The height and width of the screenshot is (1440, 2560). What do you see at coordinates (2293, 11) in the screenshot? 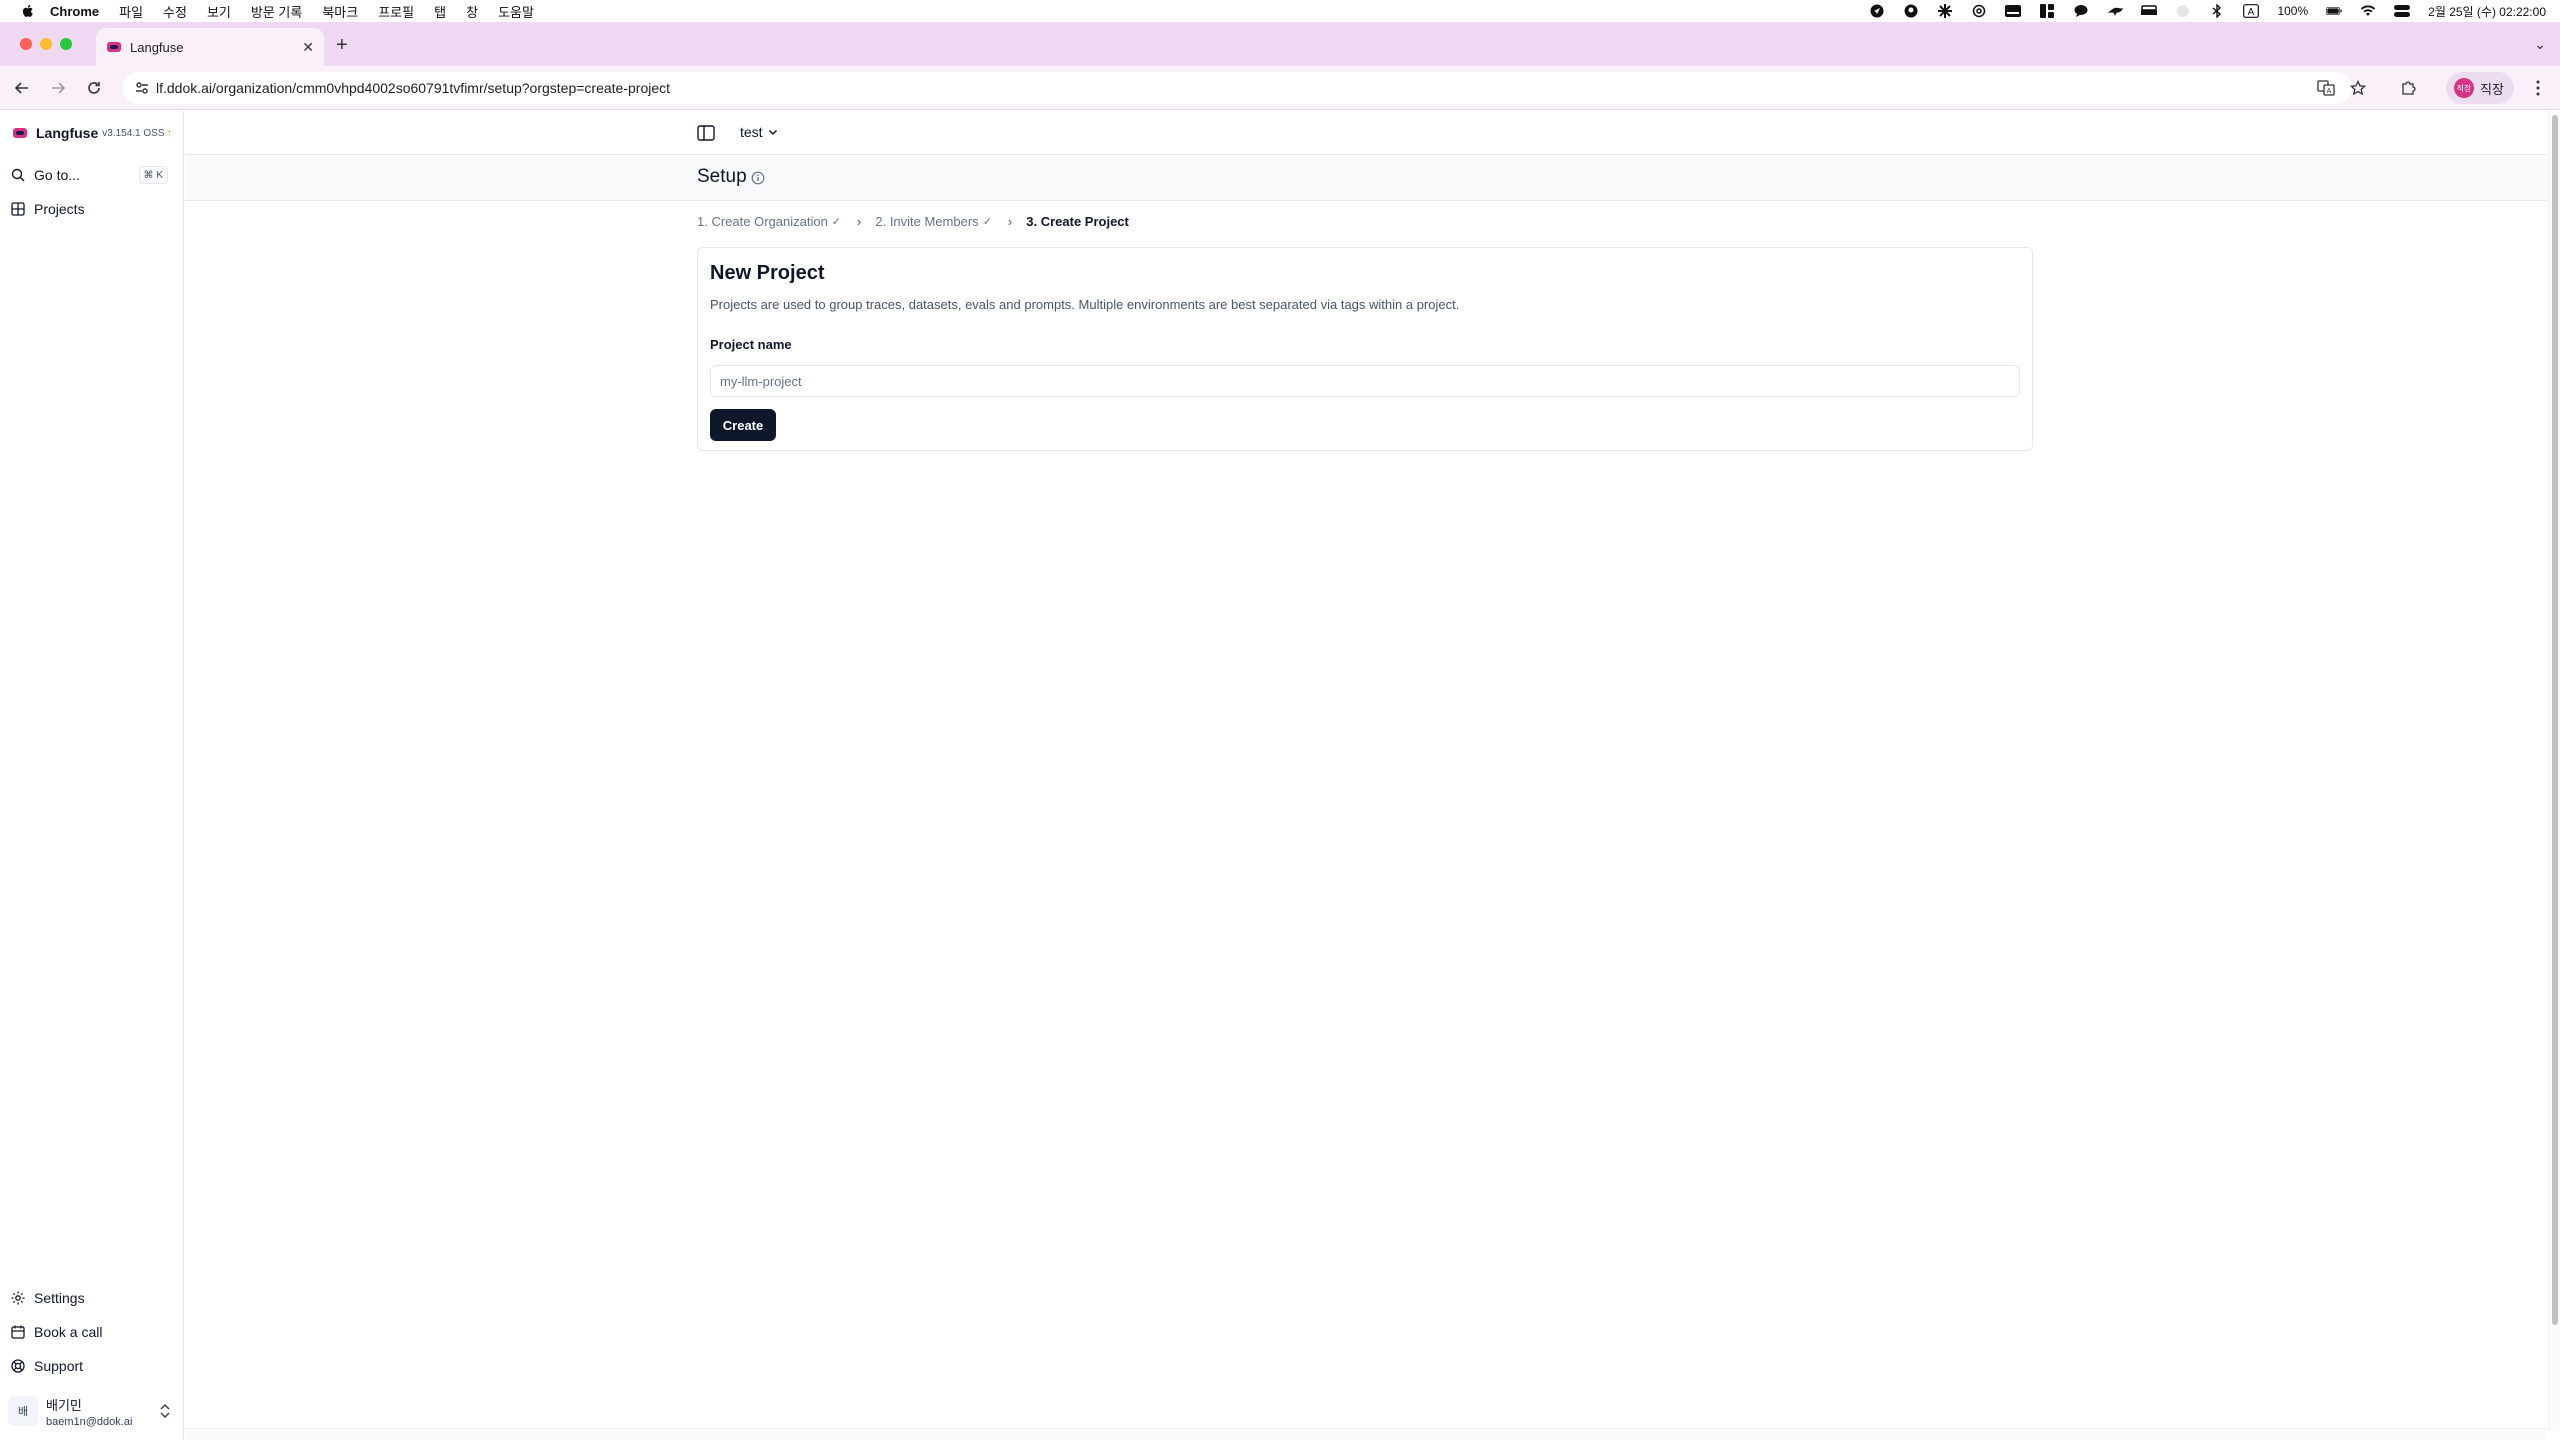
I see `battery-percent: 100%` at bounding box center [2293, 11].